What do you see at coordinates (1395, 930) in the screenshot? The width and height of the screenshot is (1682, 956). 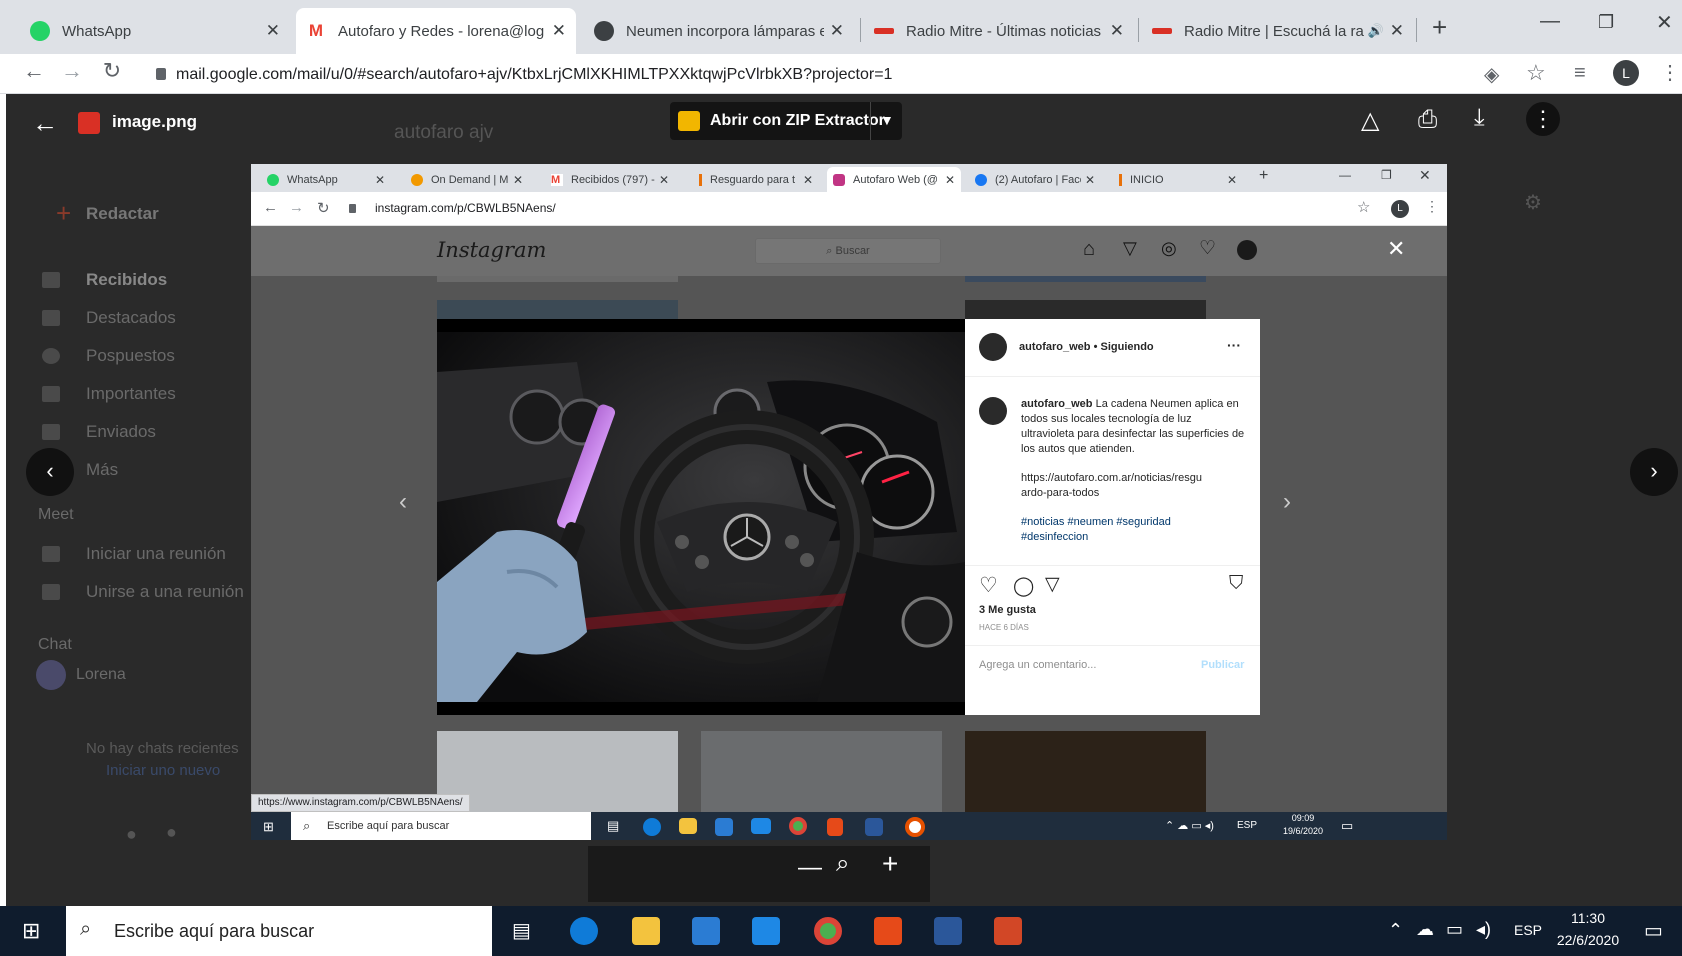 I see `tray-chevron-up-icon: ⌃` at bounding box center [1395, 930].